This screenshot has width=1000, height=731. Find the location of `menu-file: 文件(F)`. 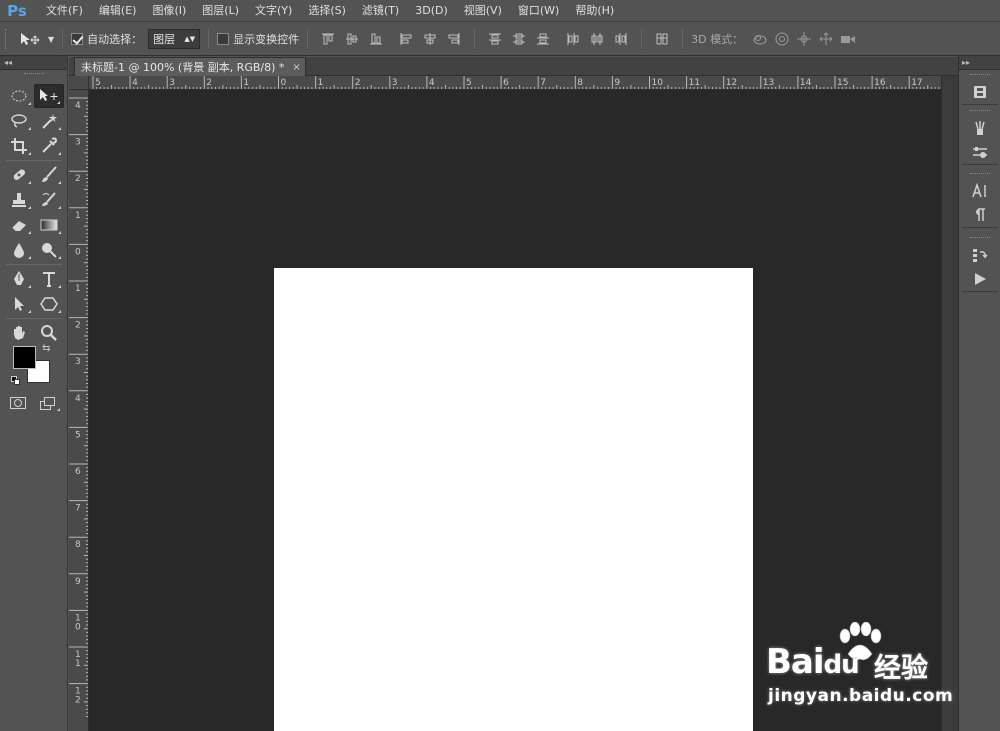

menu-file: 文件(F) is located at coordinates (64, 11).